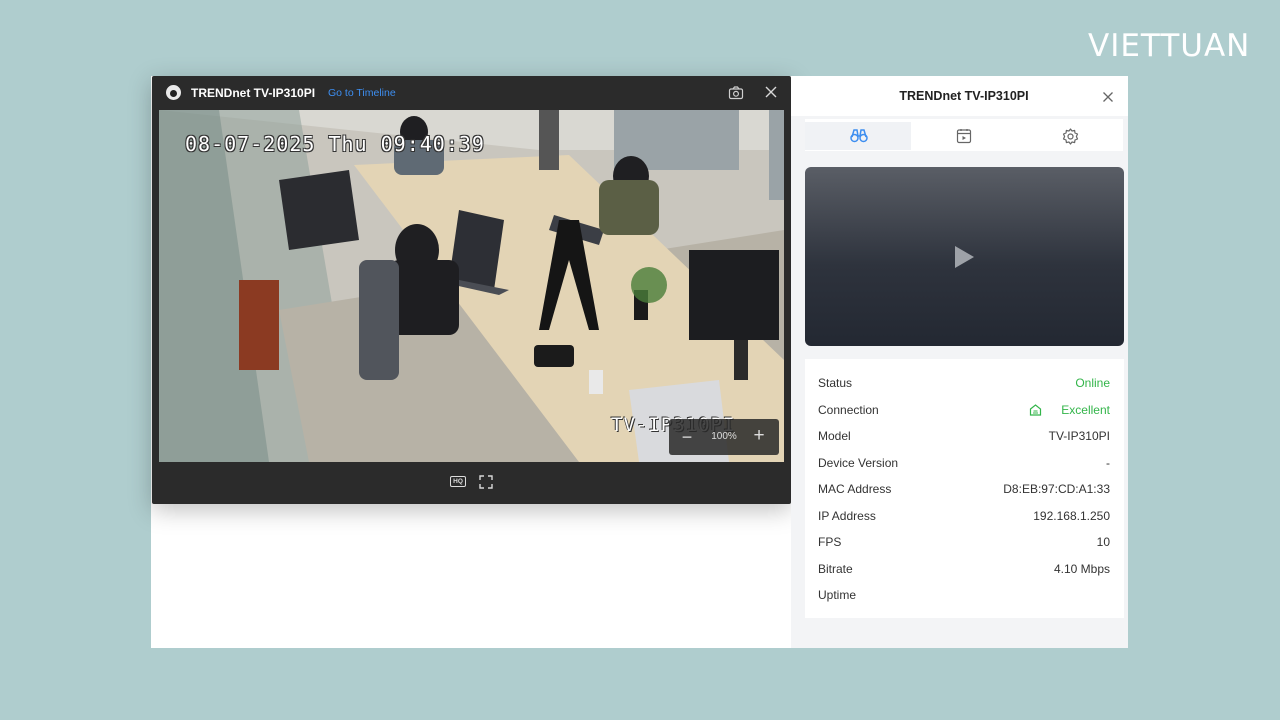  I want to click on info-row-ip-address: IP Address 192.168.1.250, so click(964, 516).